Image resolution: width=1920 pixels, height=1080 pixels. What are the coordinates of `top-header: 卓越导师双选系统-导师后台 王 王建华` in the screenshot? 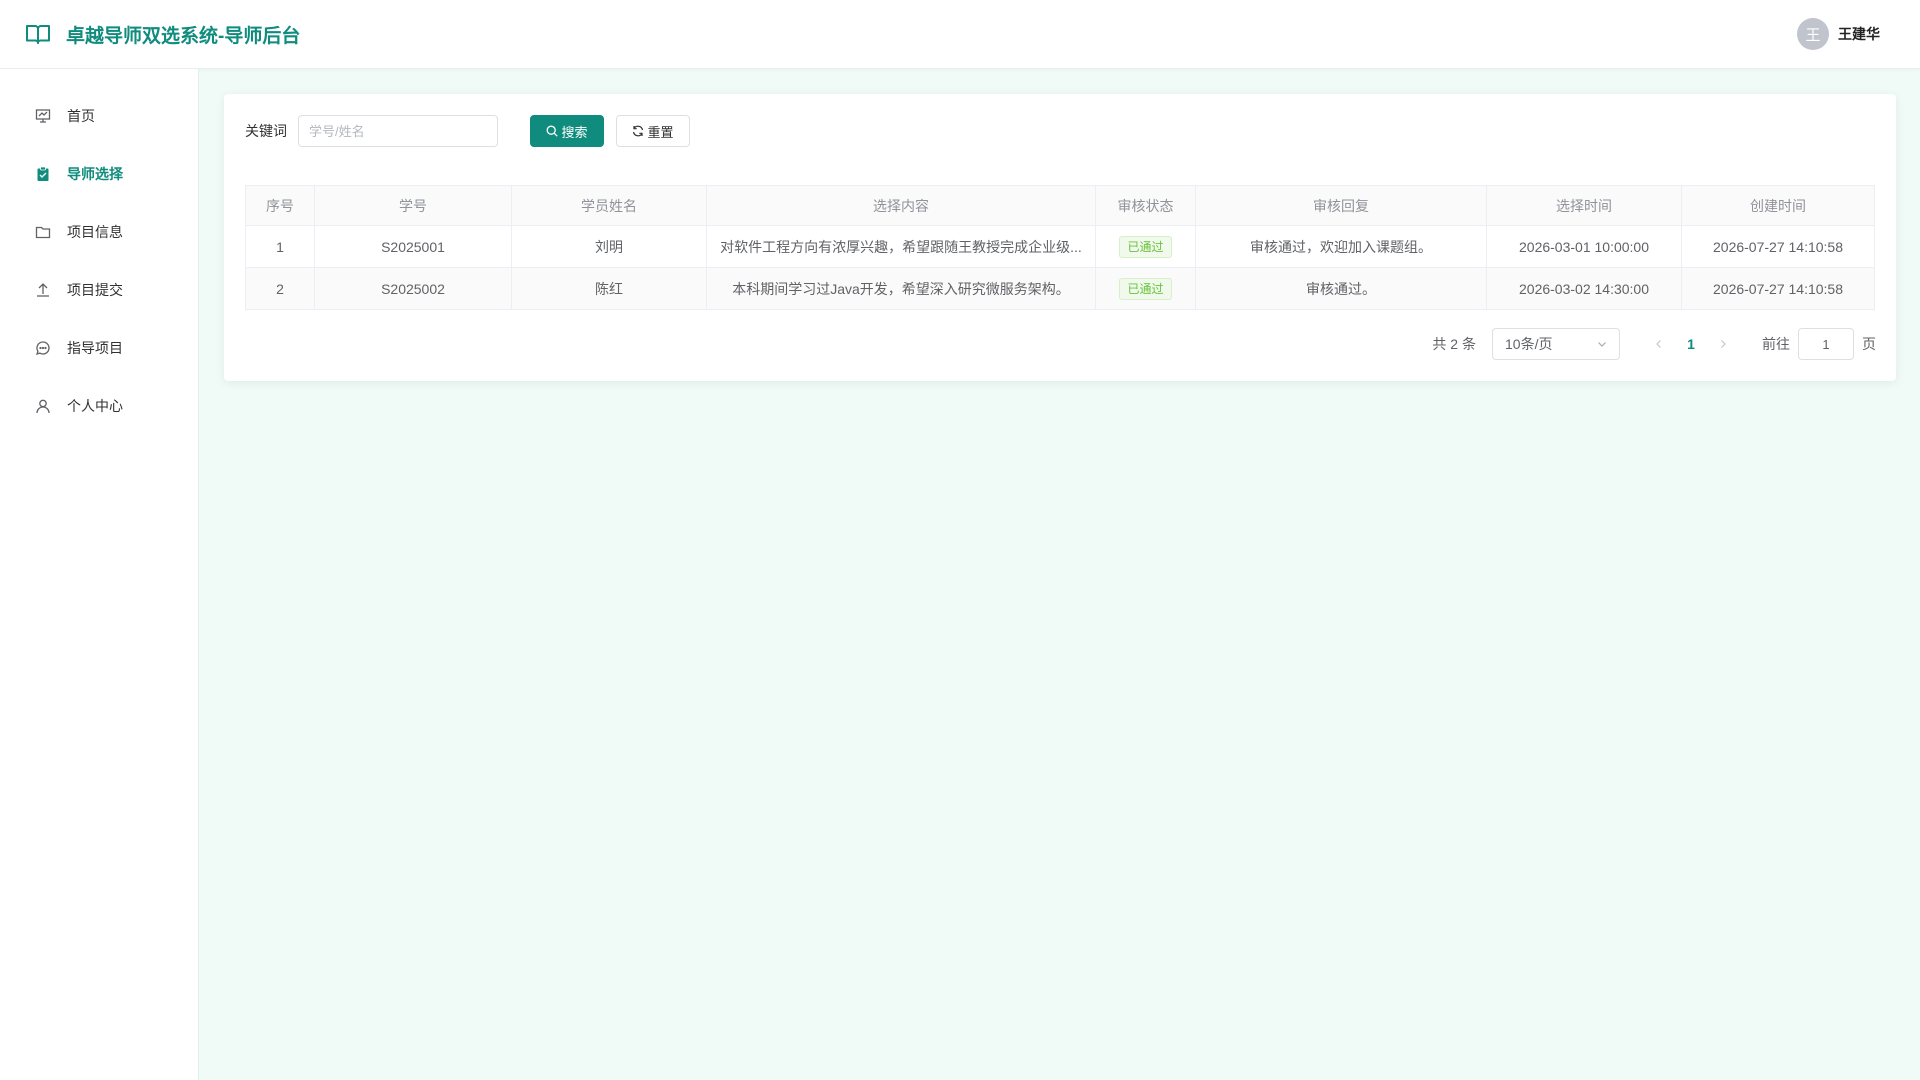 It's located at (960, 34).